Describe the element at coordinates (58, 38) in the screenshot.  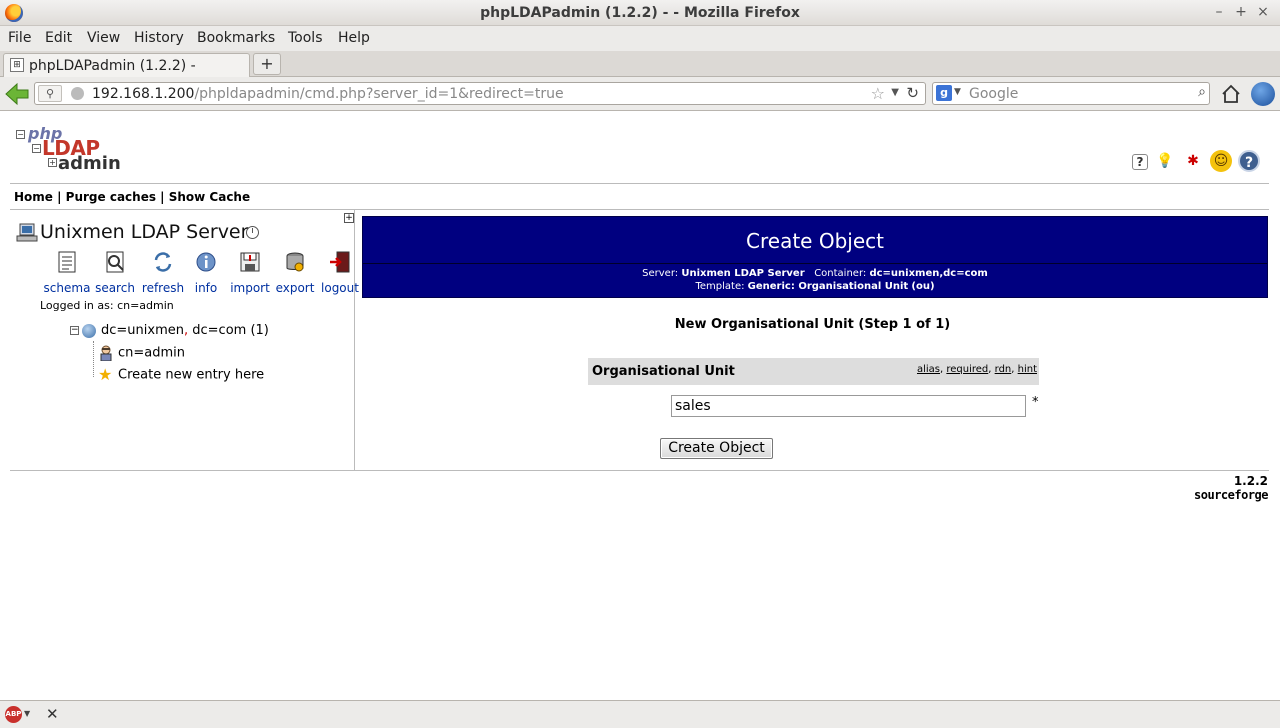
I see `menu-edit: Edit` at that location.